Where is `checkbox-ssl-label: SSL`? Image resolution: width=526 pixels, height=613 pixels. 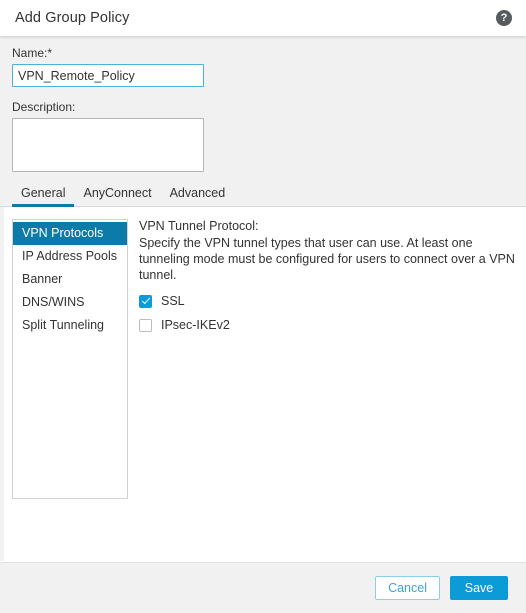 checkbox-ssl-label: SSL is located at coordinates (173, 301).